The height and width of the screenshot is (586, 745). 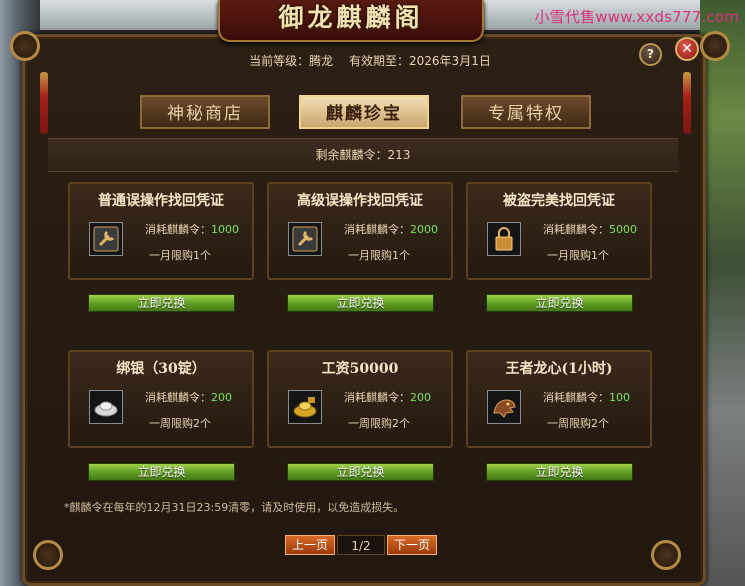 I want to click on tab-exclusive-privilege: 专属特权, so click(x=526, y=112).